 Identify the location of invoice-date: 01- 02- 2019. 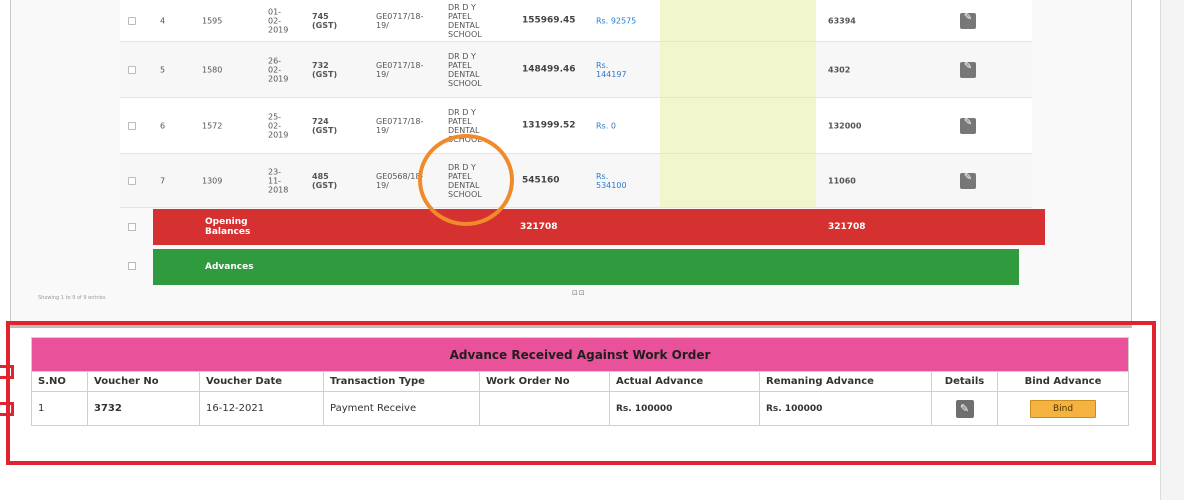
(278, 20).